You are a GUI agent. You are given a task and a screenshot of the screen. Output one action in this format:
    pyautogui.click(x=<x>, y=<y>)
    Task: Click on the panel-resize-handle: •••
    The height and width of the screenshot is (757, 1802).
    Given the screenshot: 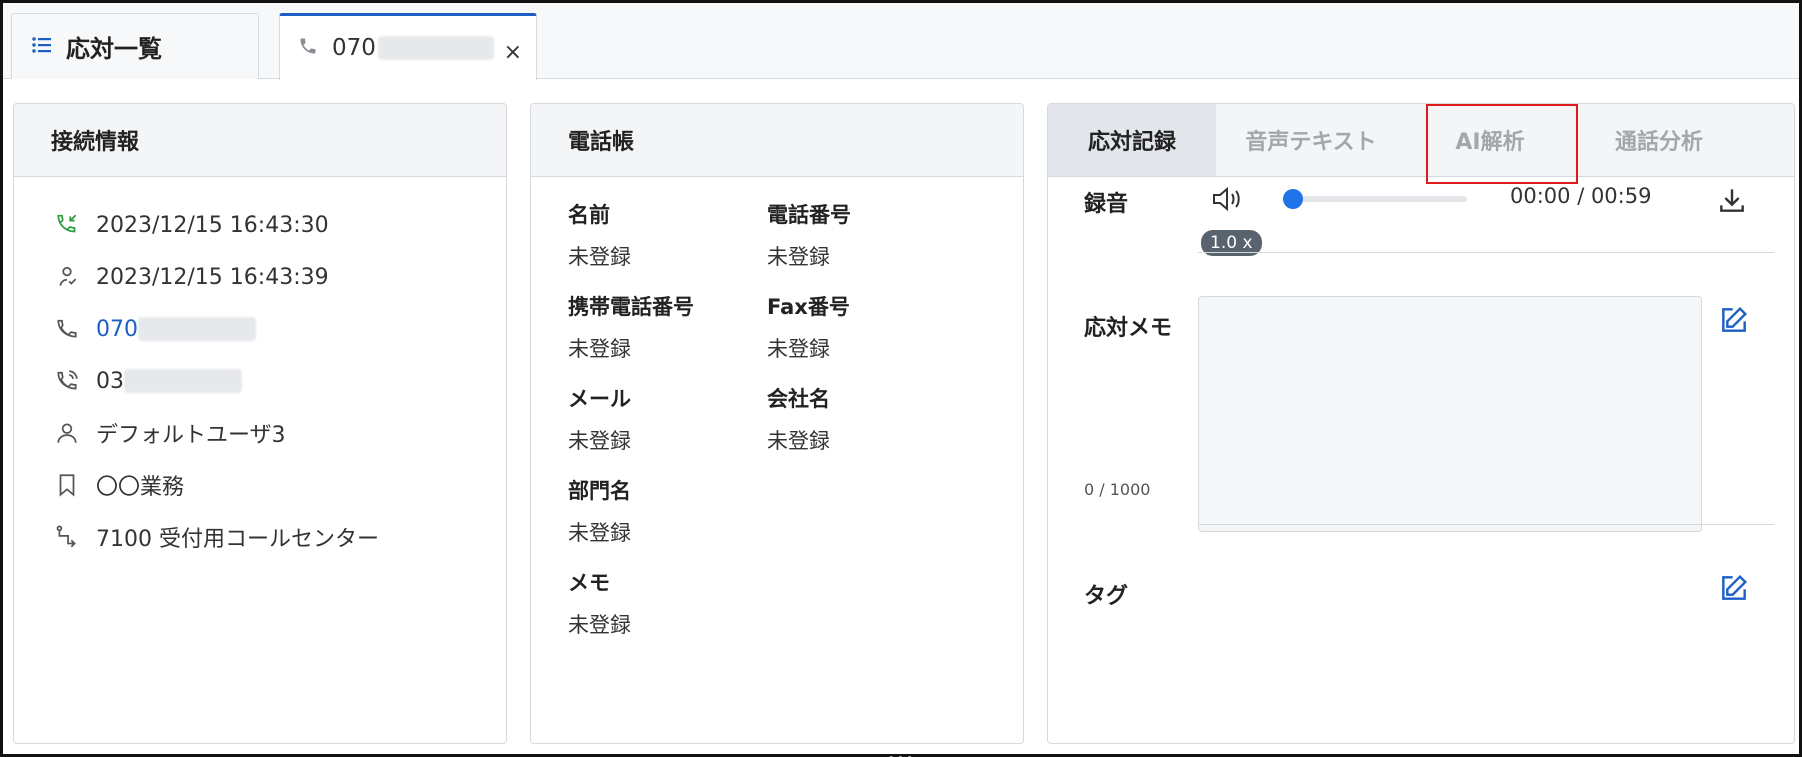 What is the action you would take?
    pyautogui.click(x=901, y=754)
    